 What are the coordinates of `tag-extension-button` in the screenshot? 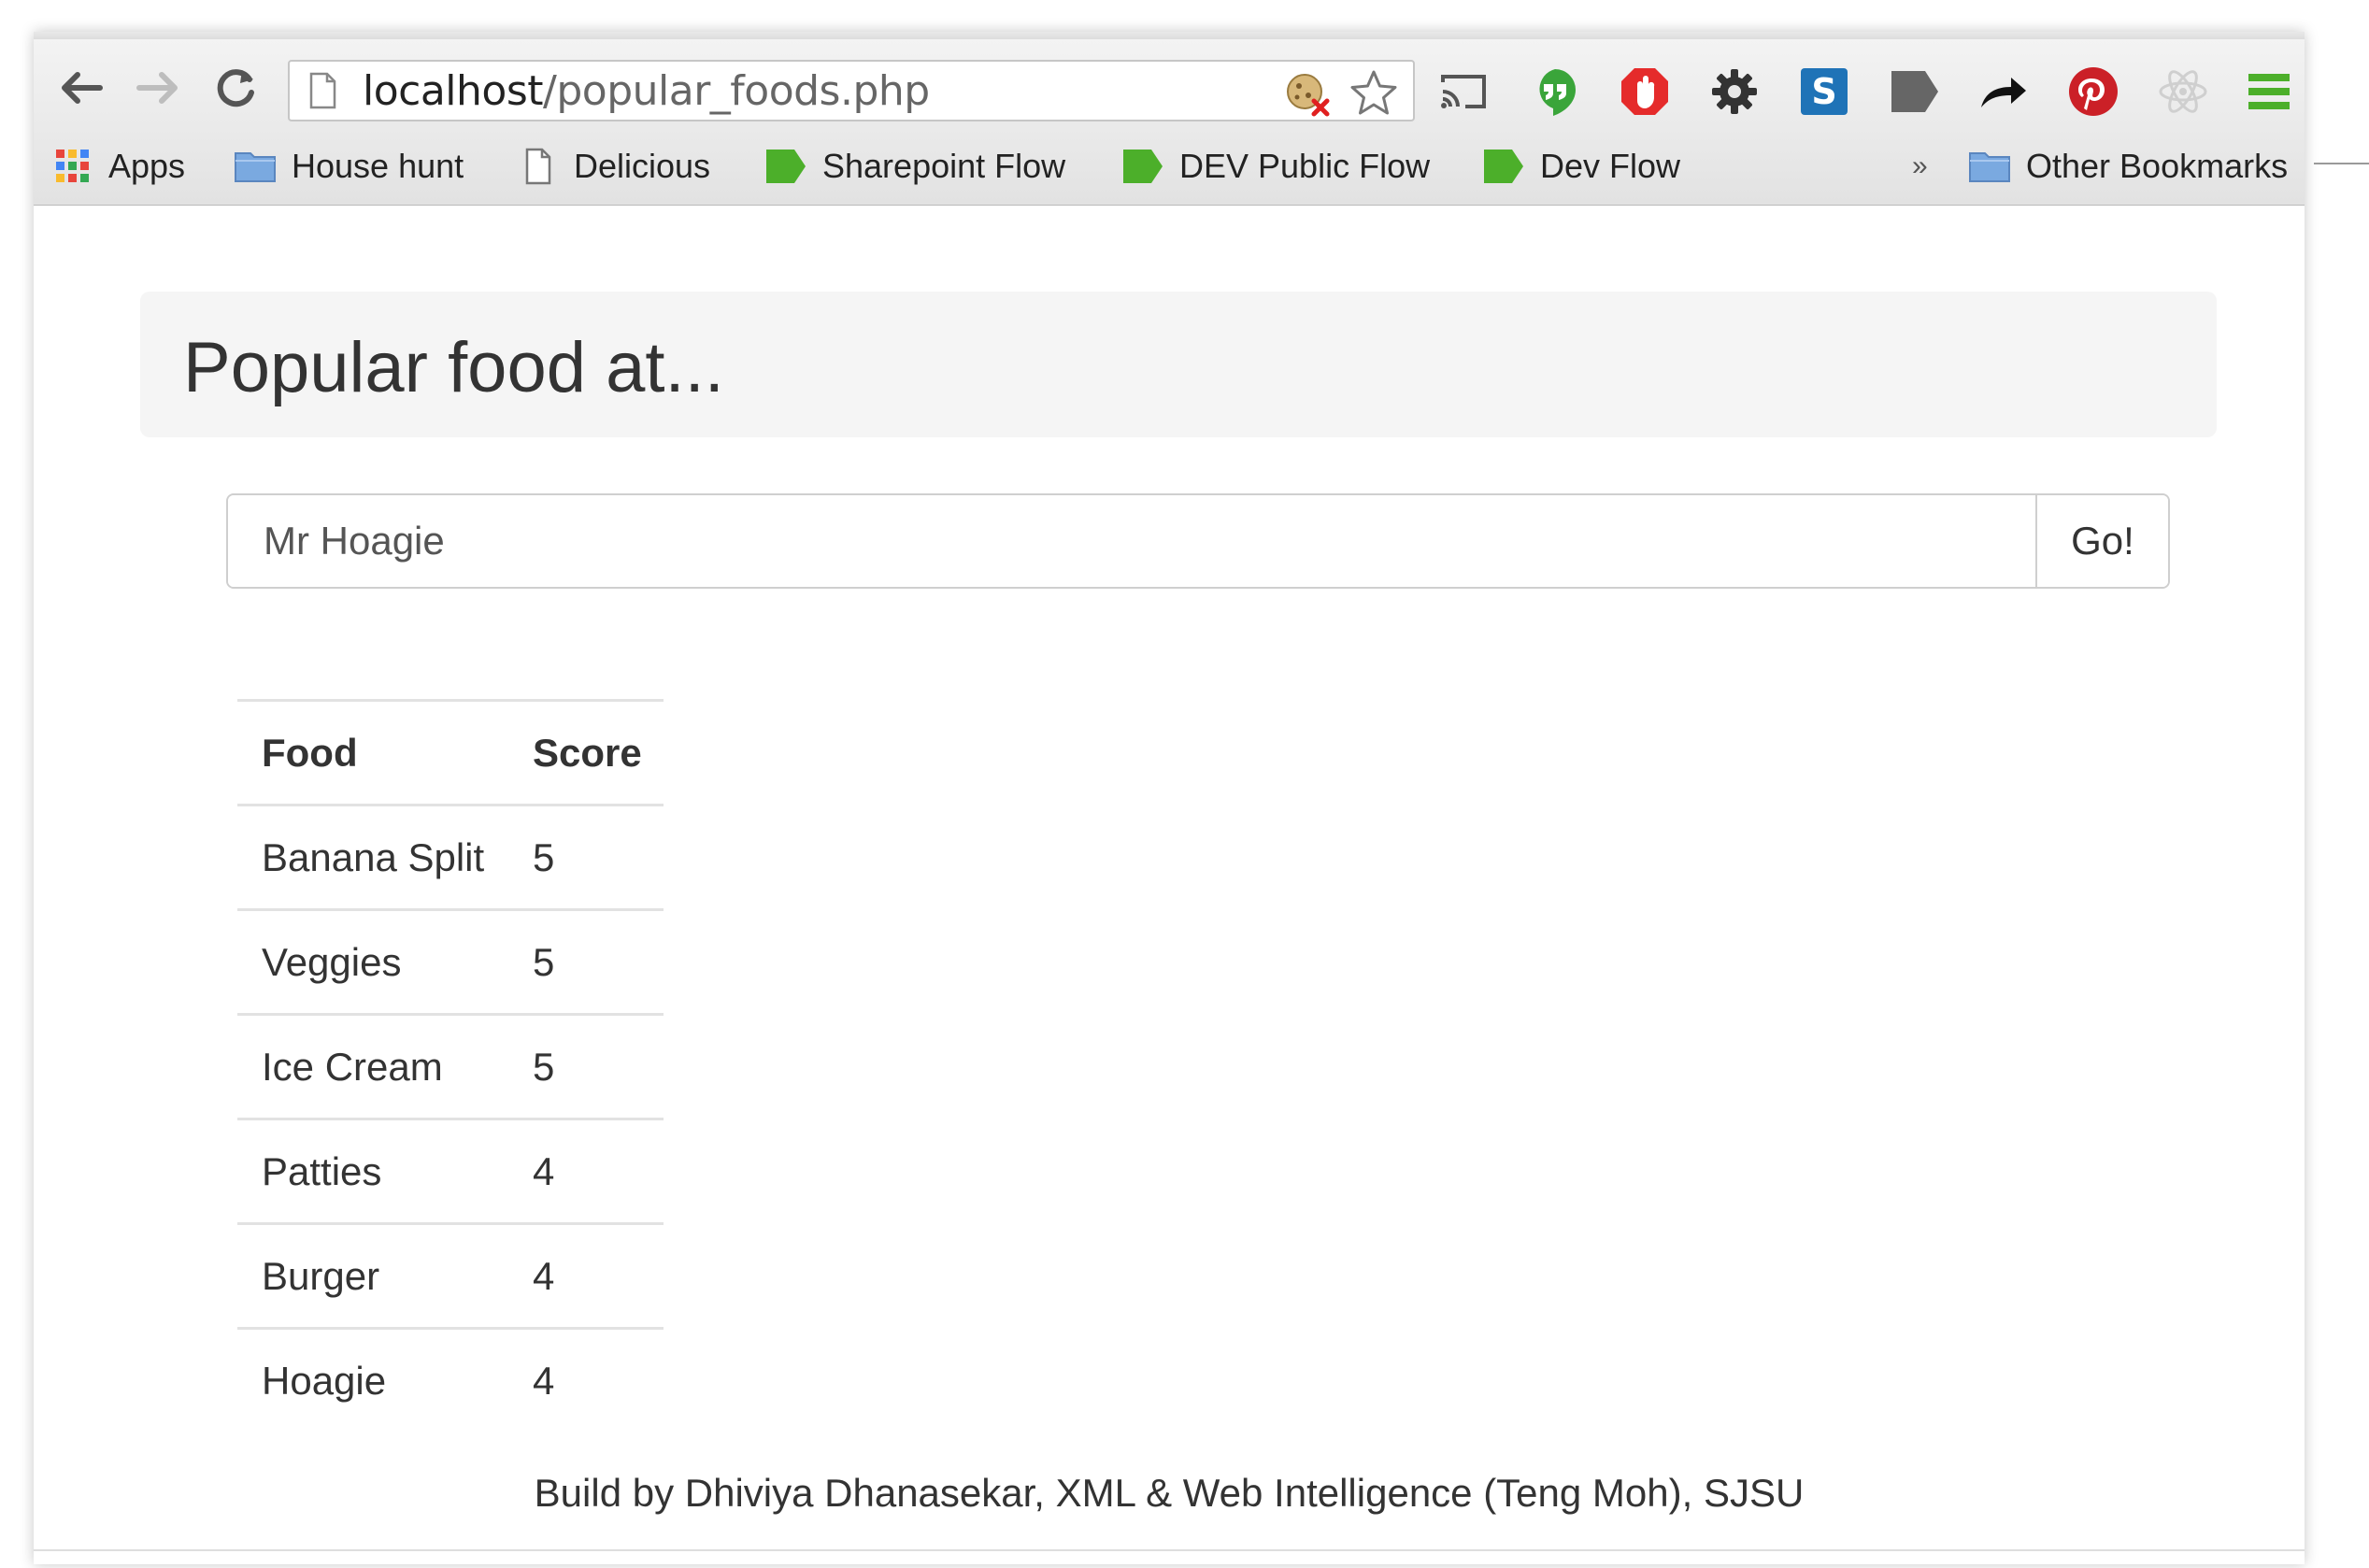 It's located at (1914, 92).